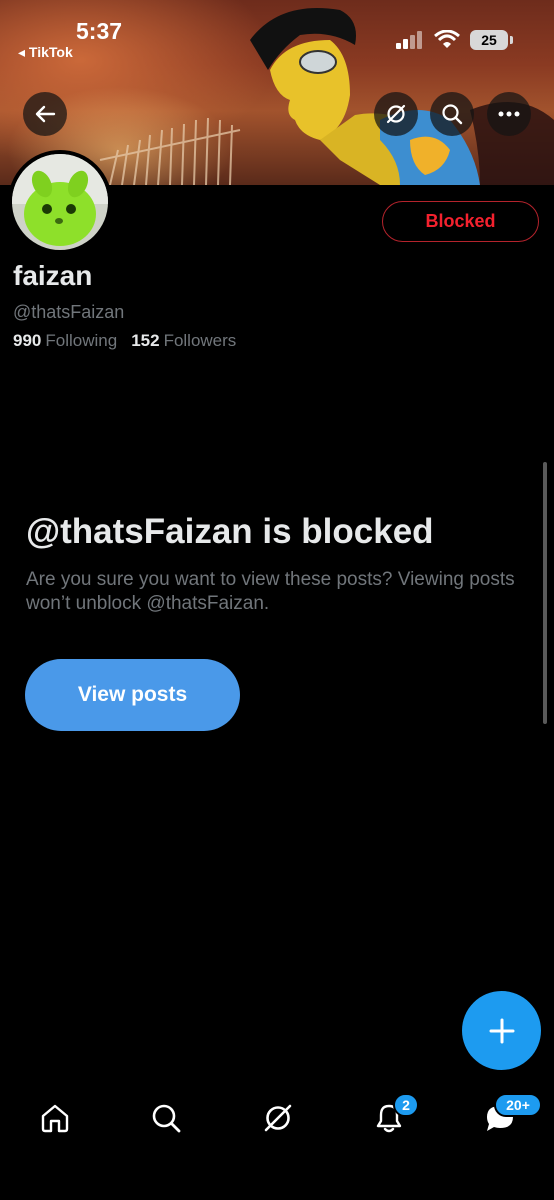  I want to click on back-button, so click(45, 114).